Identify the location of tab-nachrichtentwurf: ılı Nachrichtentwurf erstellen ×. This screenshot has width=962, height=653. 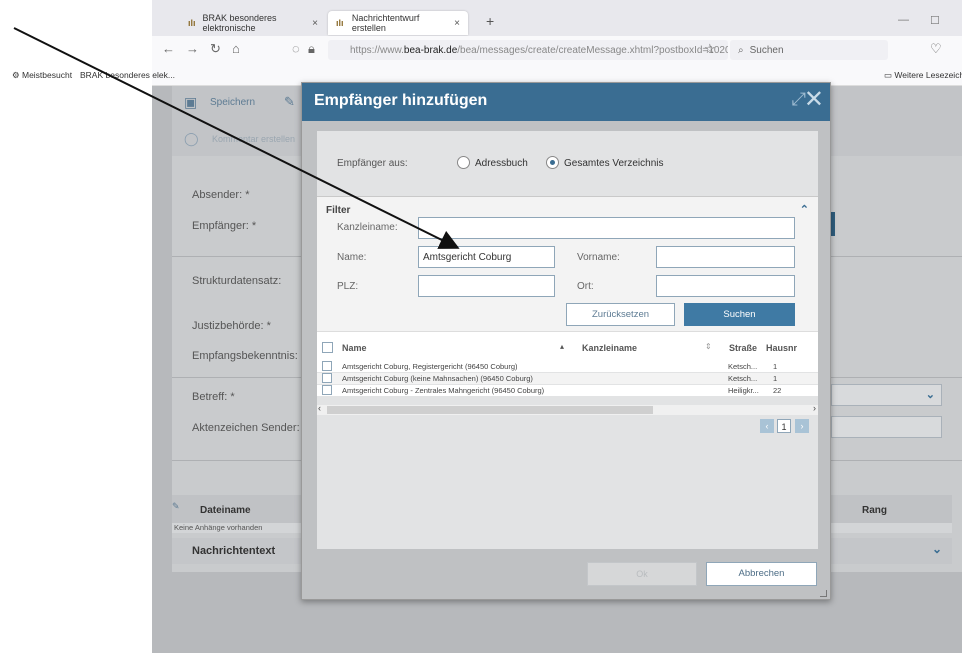
(398, 23).